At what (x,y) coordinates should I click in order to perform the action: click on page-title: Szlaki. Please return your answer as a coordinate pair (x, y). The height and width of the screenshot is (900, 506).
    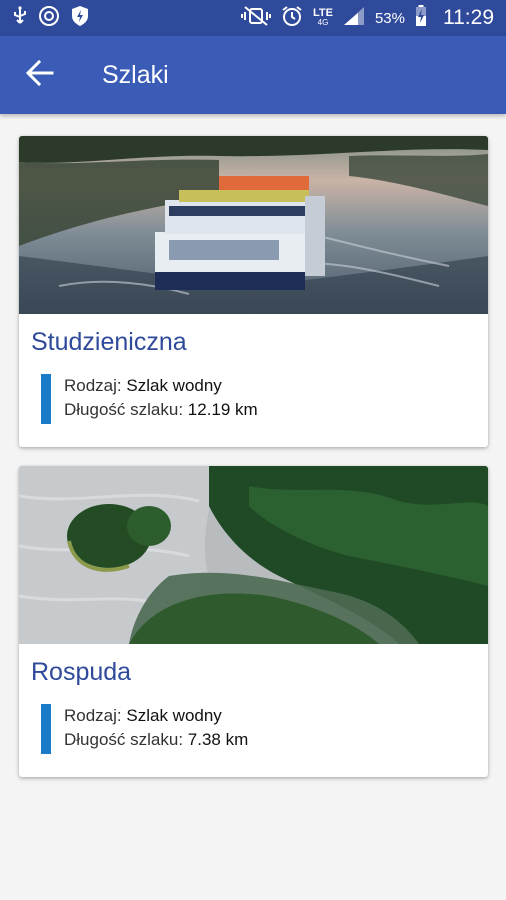
    Looking at the image, I should click on (135, 74).